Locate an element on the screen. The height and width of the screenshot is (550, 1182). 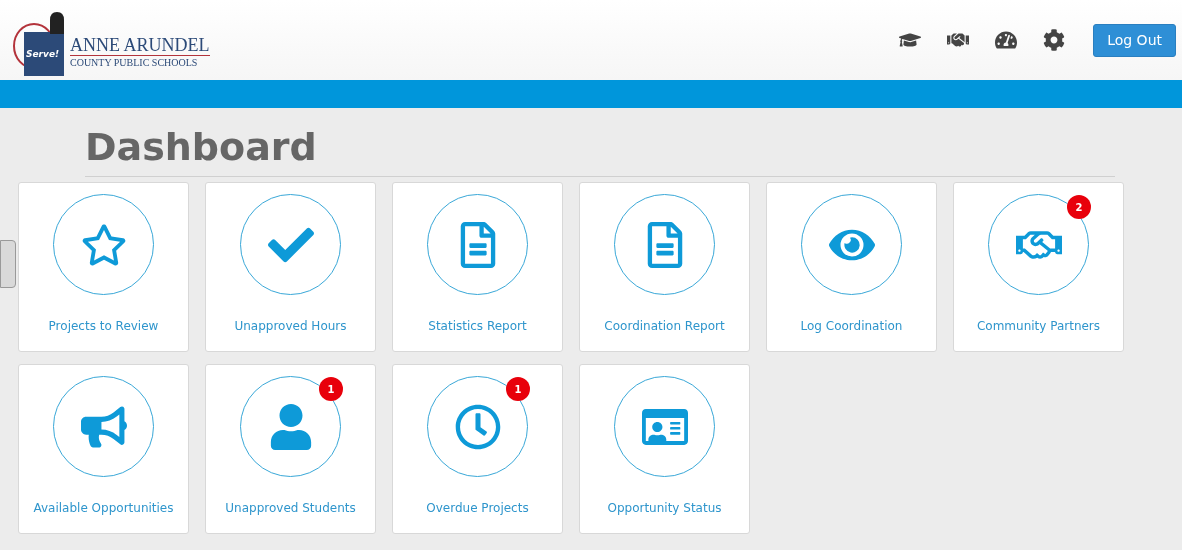
dashboard-tile: Unapproved Hours is located at coordinates (290, 267).